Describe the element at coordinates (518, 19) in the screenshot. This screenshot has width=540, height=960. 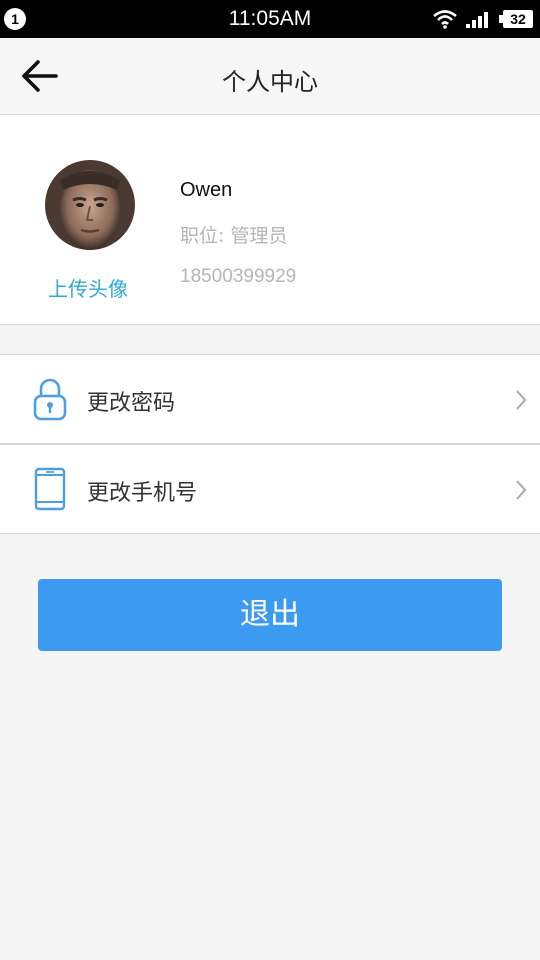
I see `battery-icon: 32` at that location.